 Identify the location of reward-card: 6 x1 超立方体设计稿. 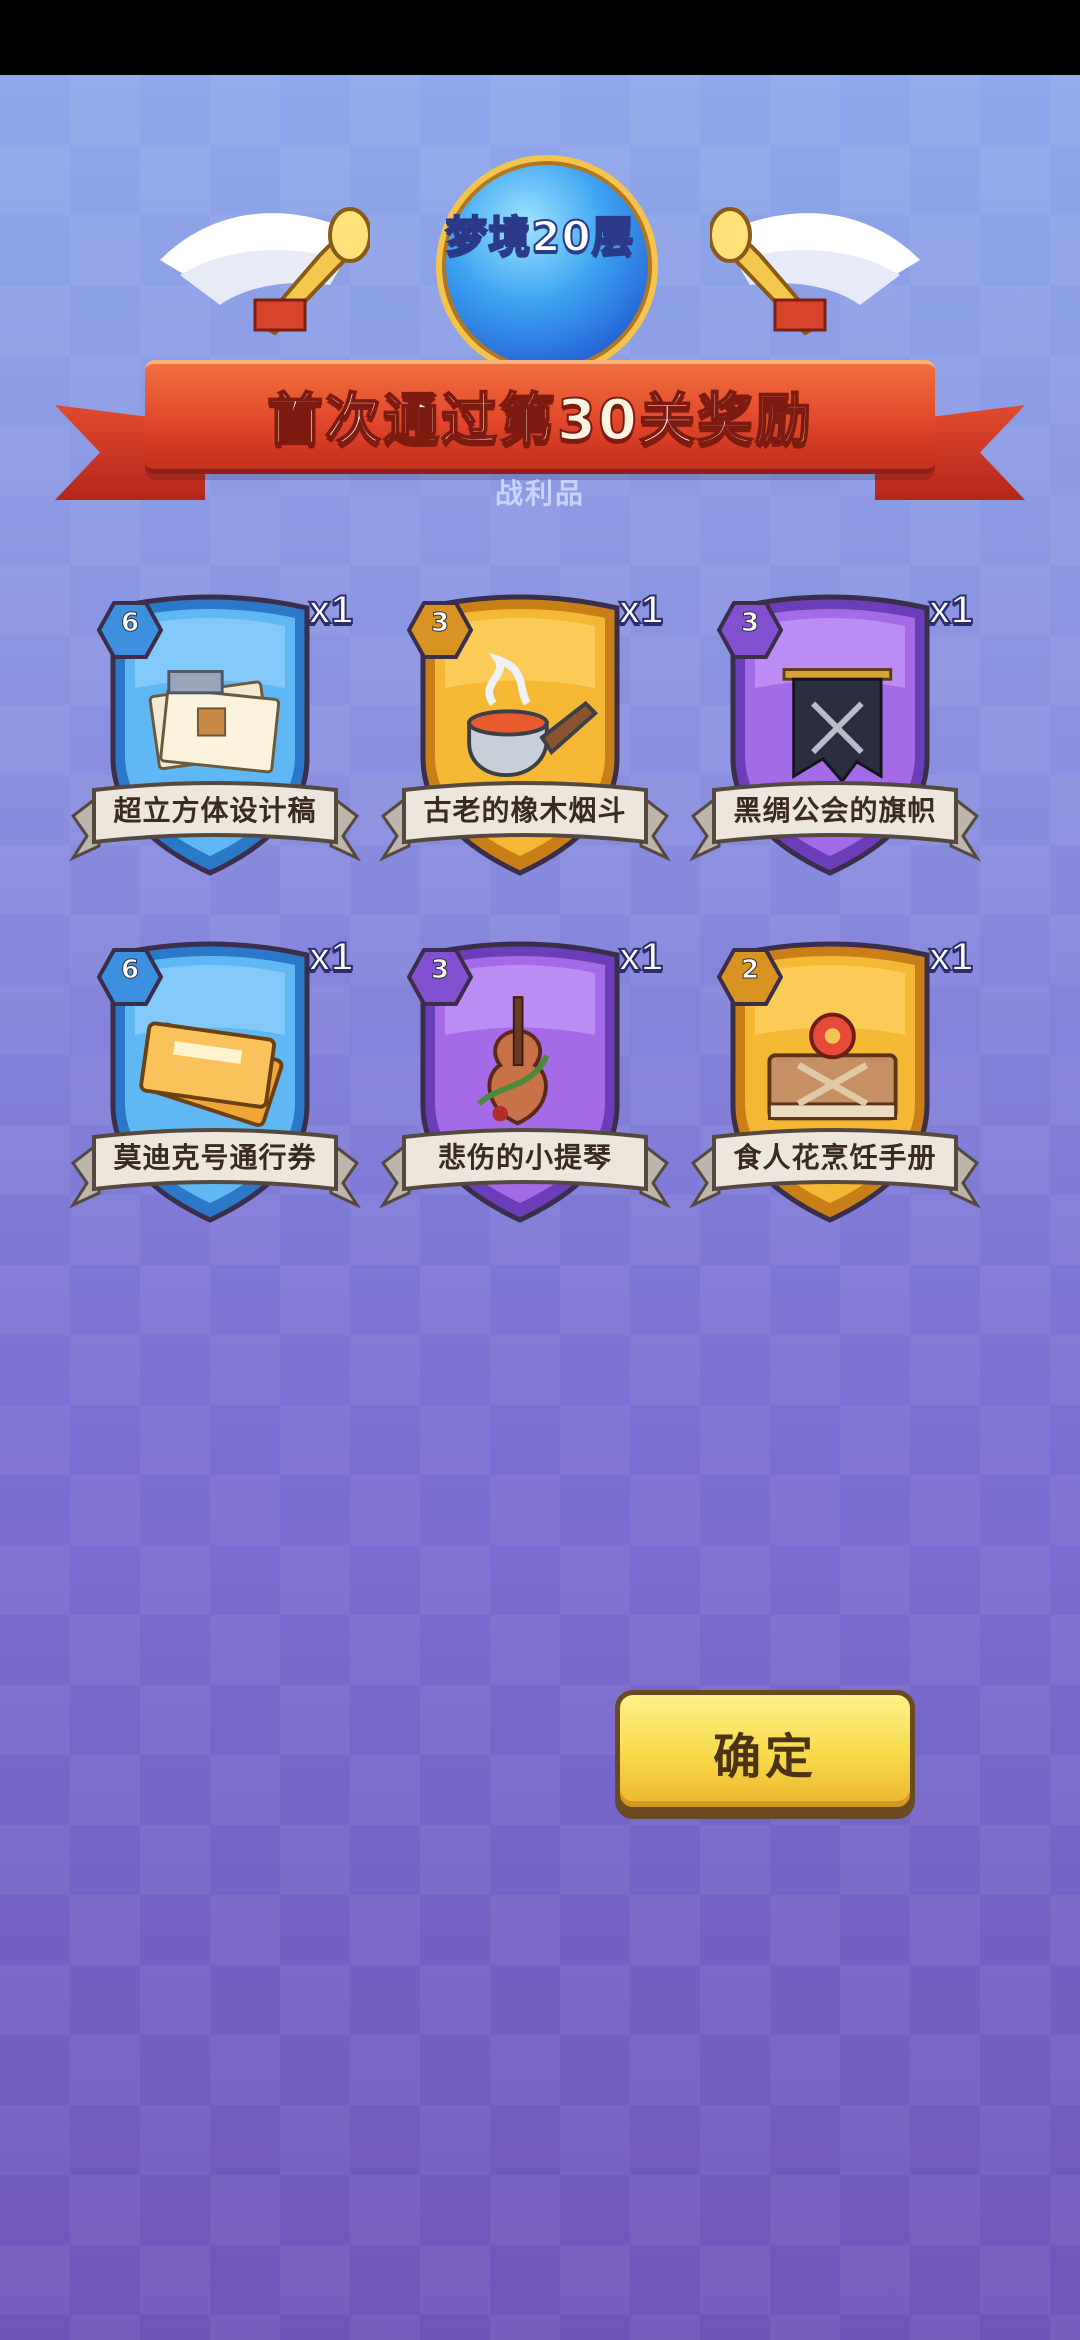
(215, 737).